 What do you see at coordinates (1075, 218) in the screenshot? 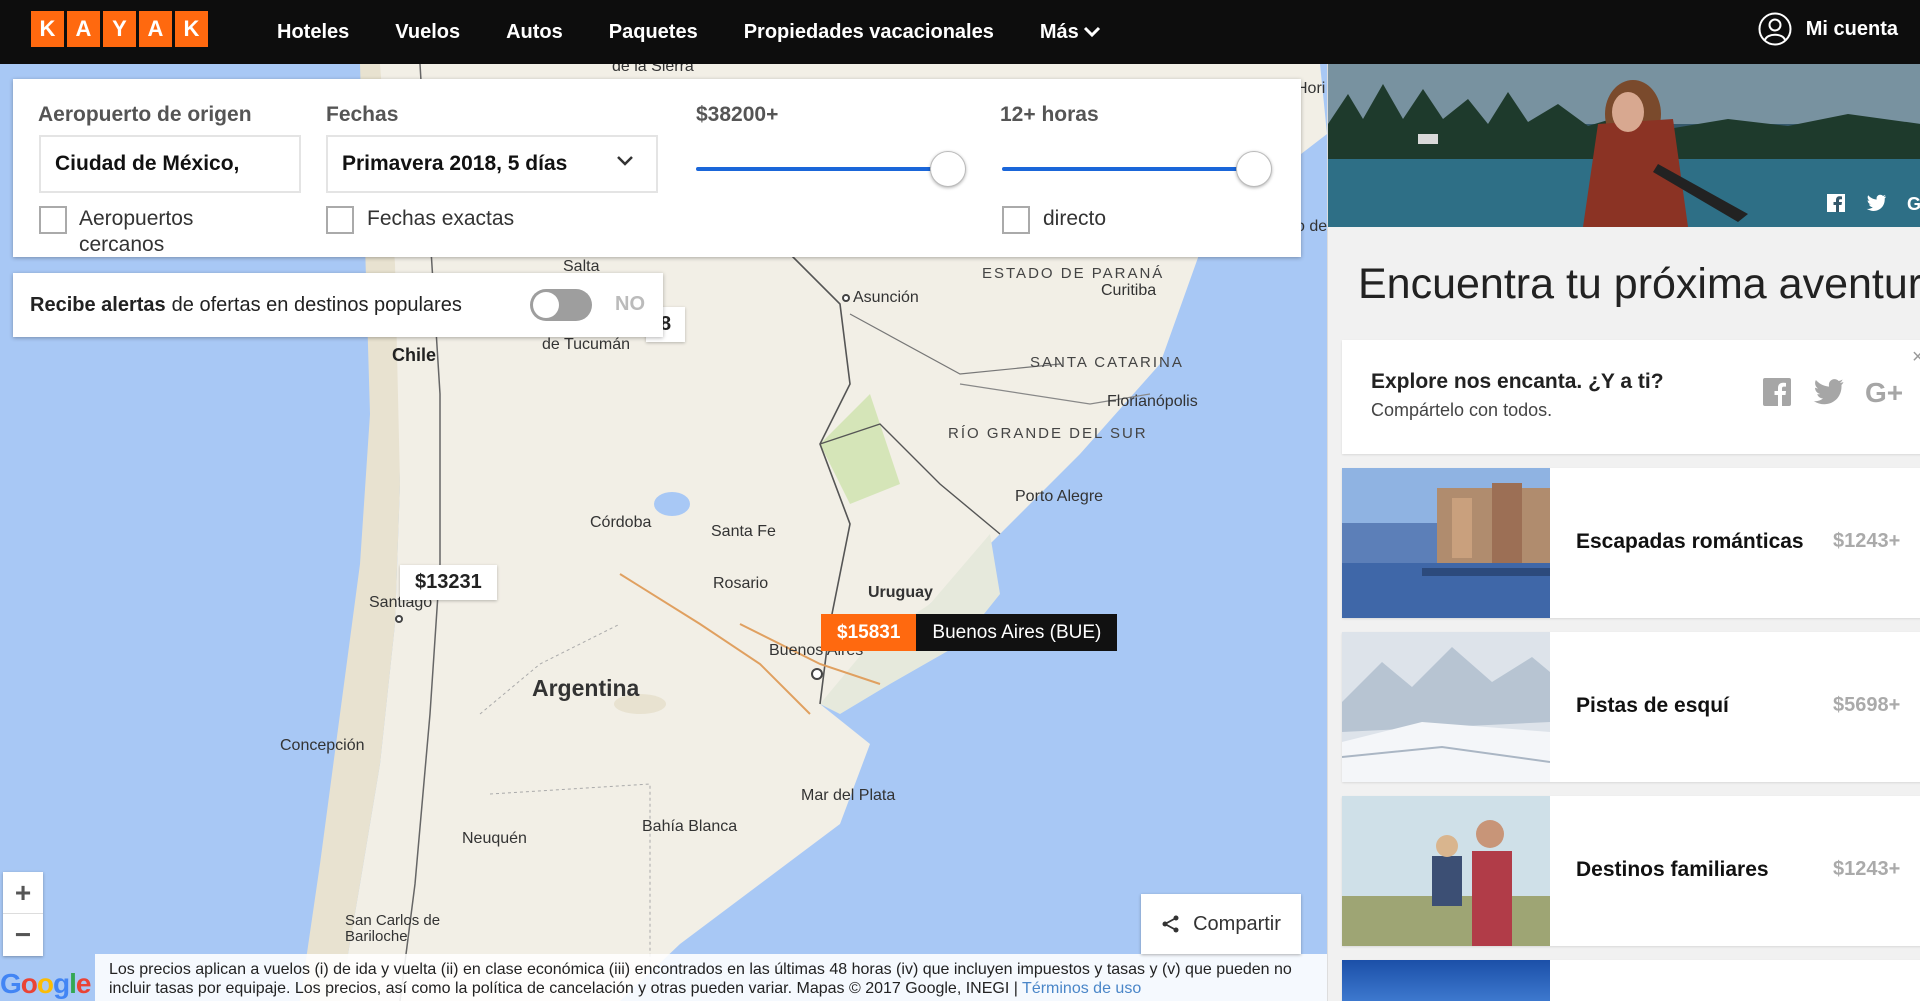
I see `direct-label: directo` at bounding box center [1075, 218].